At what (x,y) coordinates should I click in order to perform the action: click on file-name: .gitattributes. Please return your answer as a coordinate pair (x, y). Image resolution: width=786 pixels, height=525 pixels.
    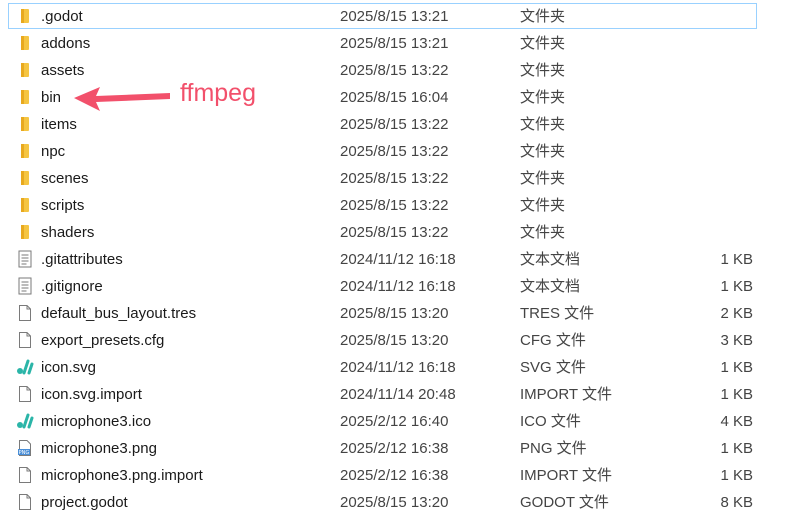
    Looking at the image, I should click on (82, 259).